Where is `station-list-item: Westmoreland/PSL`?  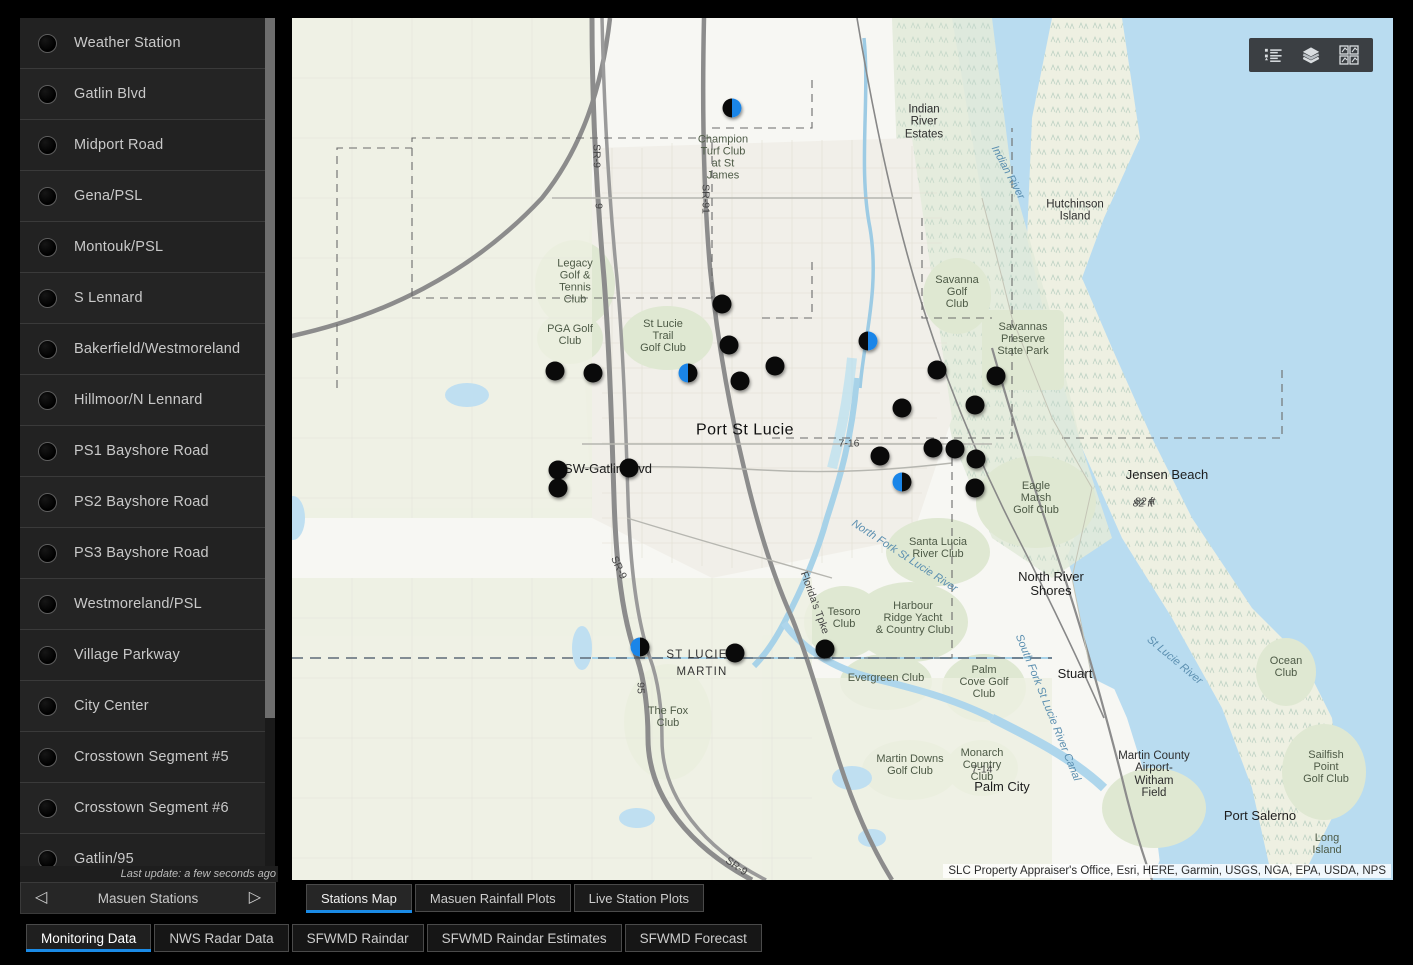 station-list-item: Westmoreland/PSL is located at coordinates (147, 604).